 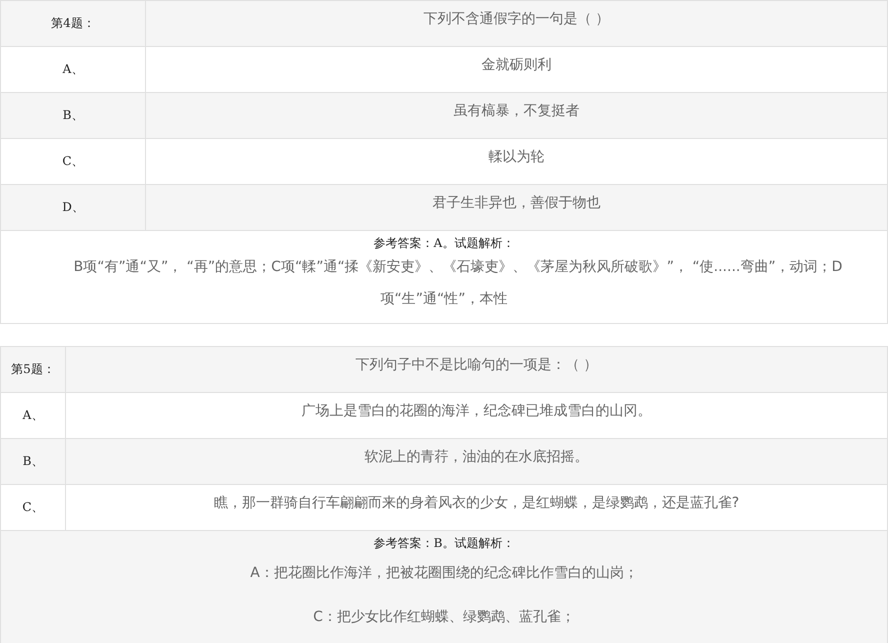 What do you see at coordinates (517, 203) in the screenshot?
I see `option-text: 君子生非异也，善假于物也` at bounding box center [517, 203].